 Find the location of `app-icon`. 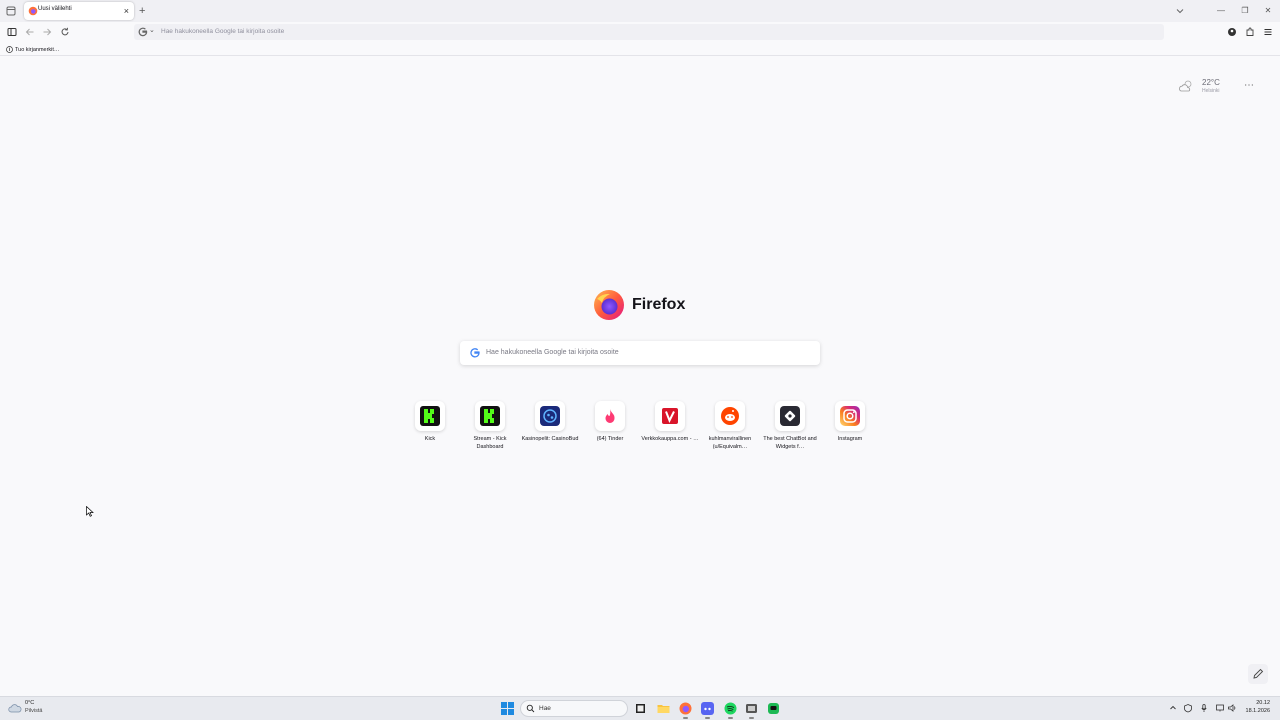

app-icon is located at coordinates (751, 708).